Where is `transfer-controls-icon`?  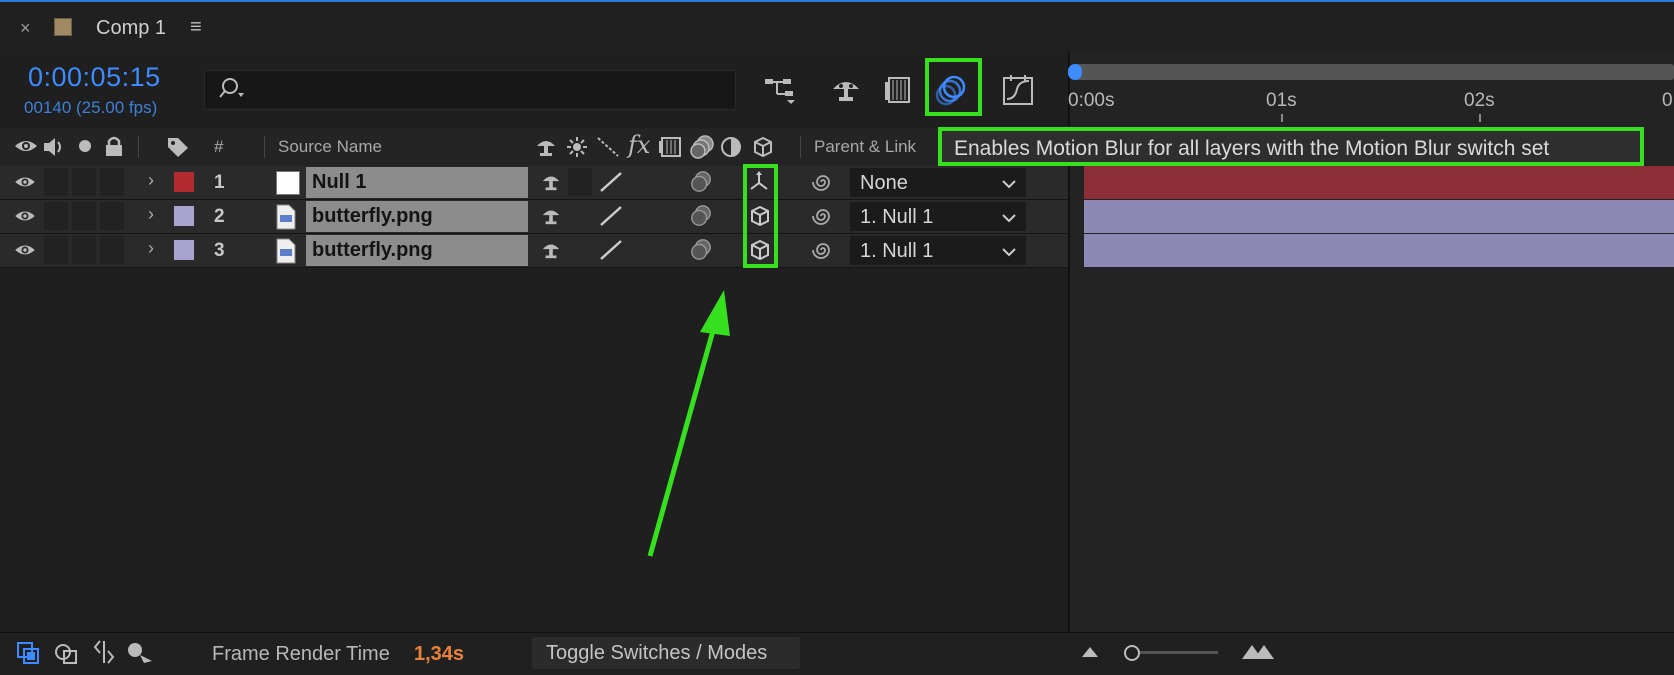 transfer-controls-icon is located at coordinates (67, 655).